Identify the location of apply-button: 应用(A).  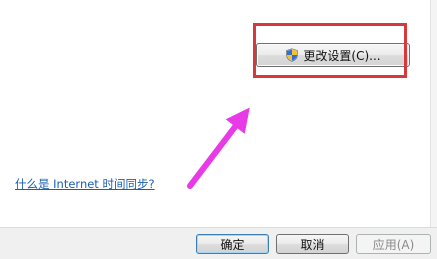
(393, 244).